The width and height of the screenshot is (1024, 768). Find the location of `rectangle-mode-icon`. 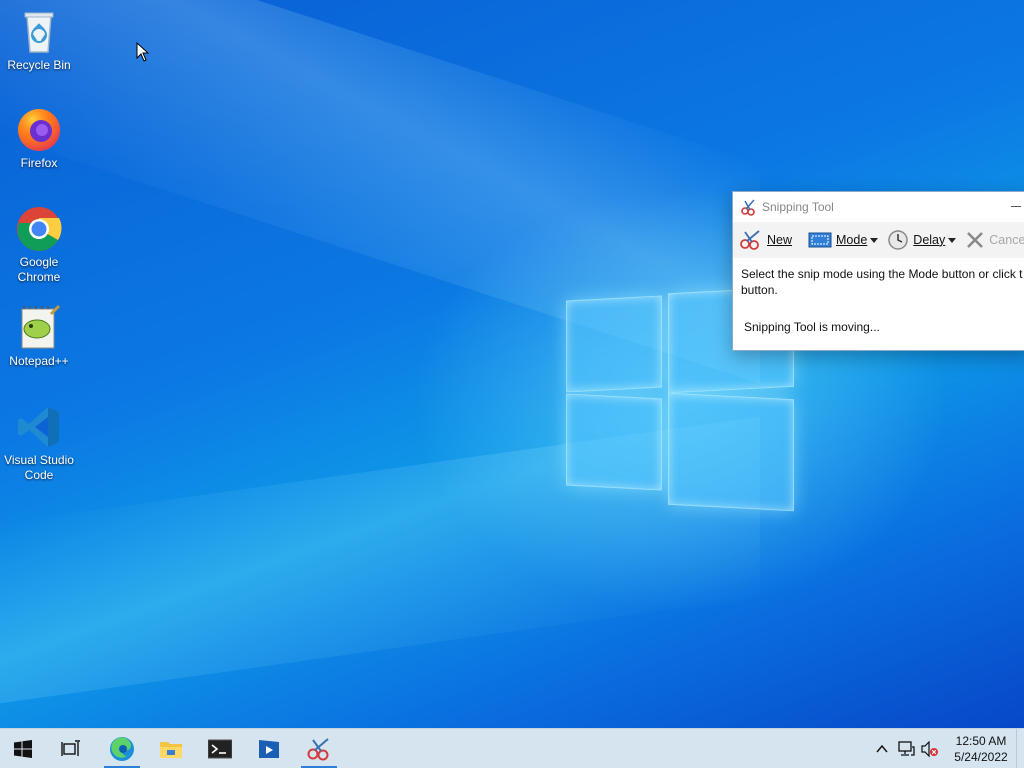

rectangle-mode-icon is located at coordinates (820, 240).